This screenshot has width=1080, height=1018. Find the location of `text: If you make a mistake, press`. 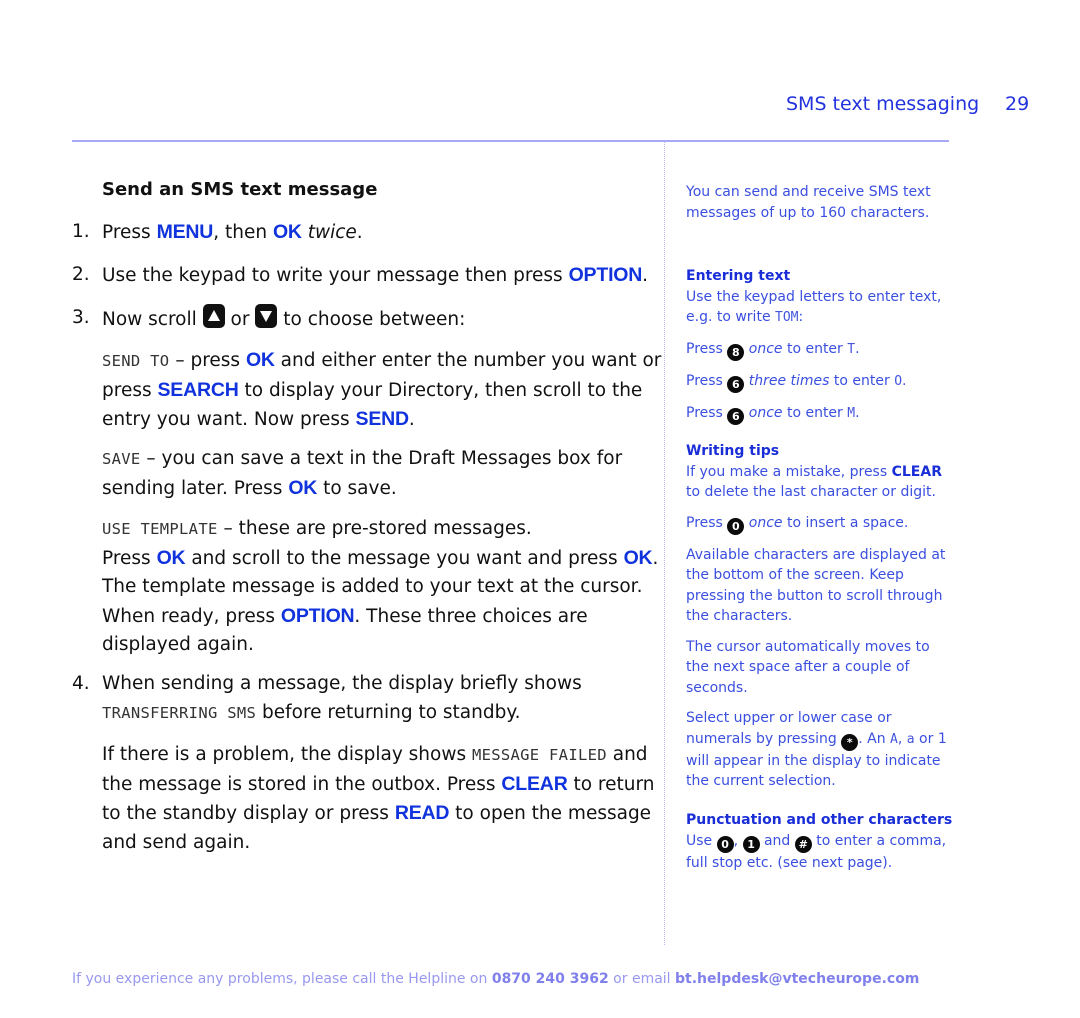

text: If you make a mistake, press is located at coordinates (789, 471).